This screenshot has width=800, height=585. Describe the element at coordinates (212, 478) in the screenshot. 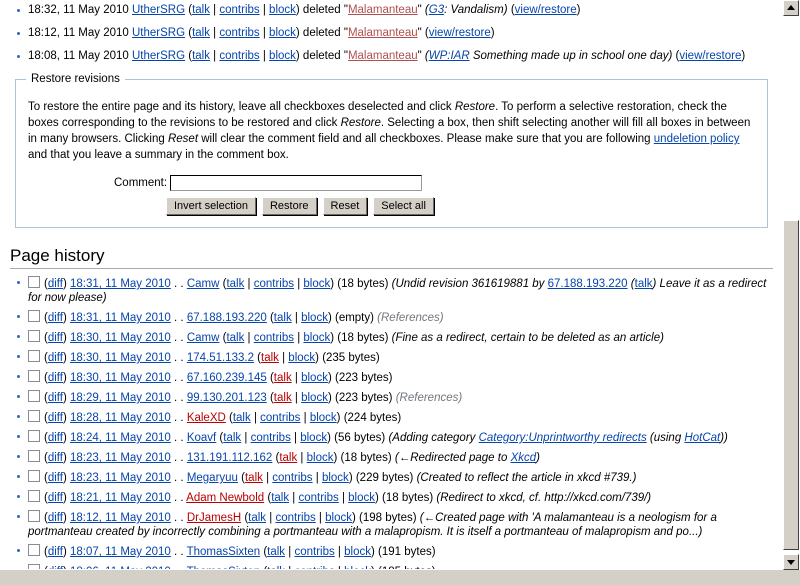

I see `revision-user-link: Megaryuu` at that location.